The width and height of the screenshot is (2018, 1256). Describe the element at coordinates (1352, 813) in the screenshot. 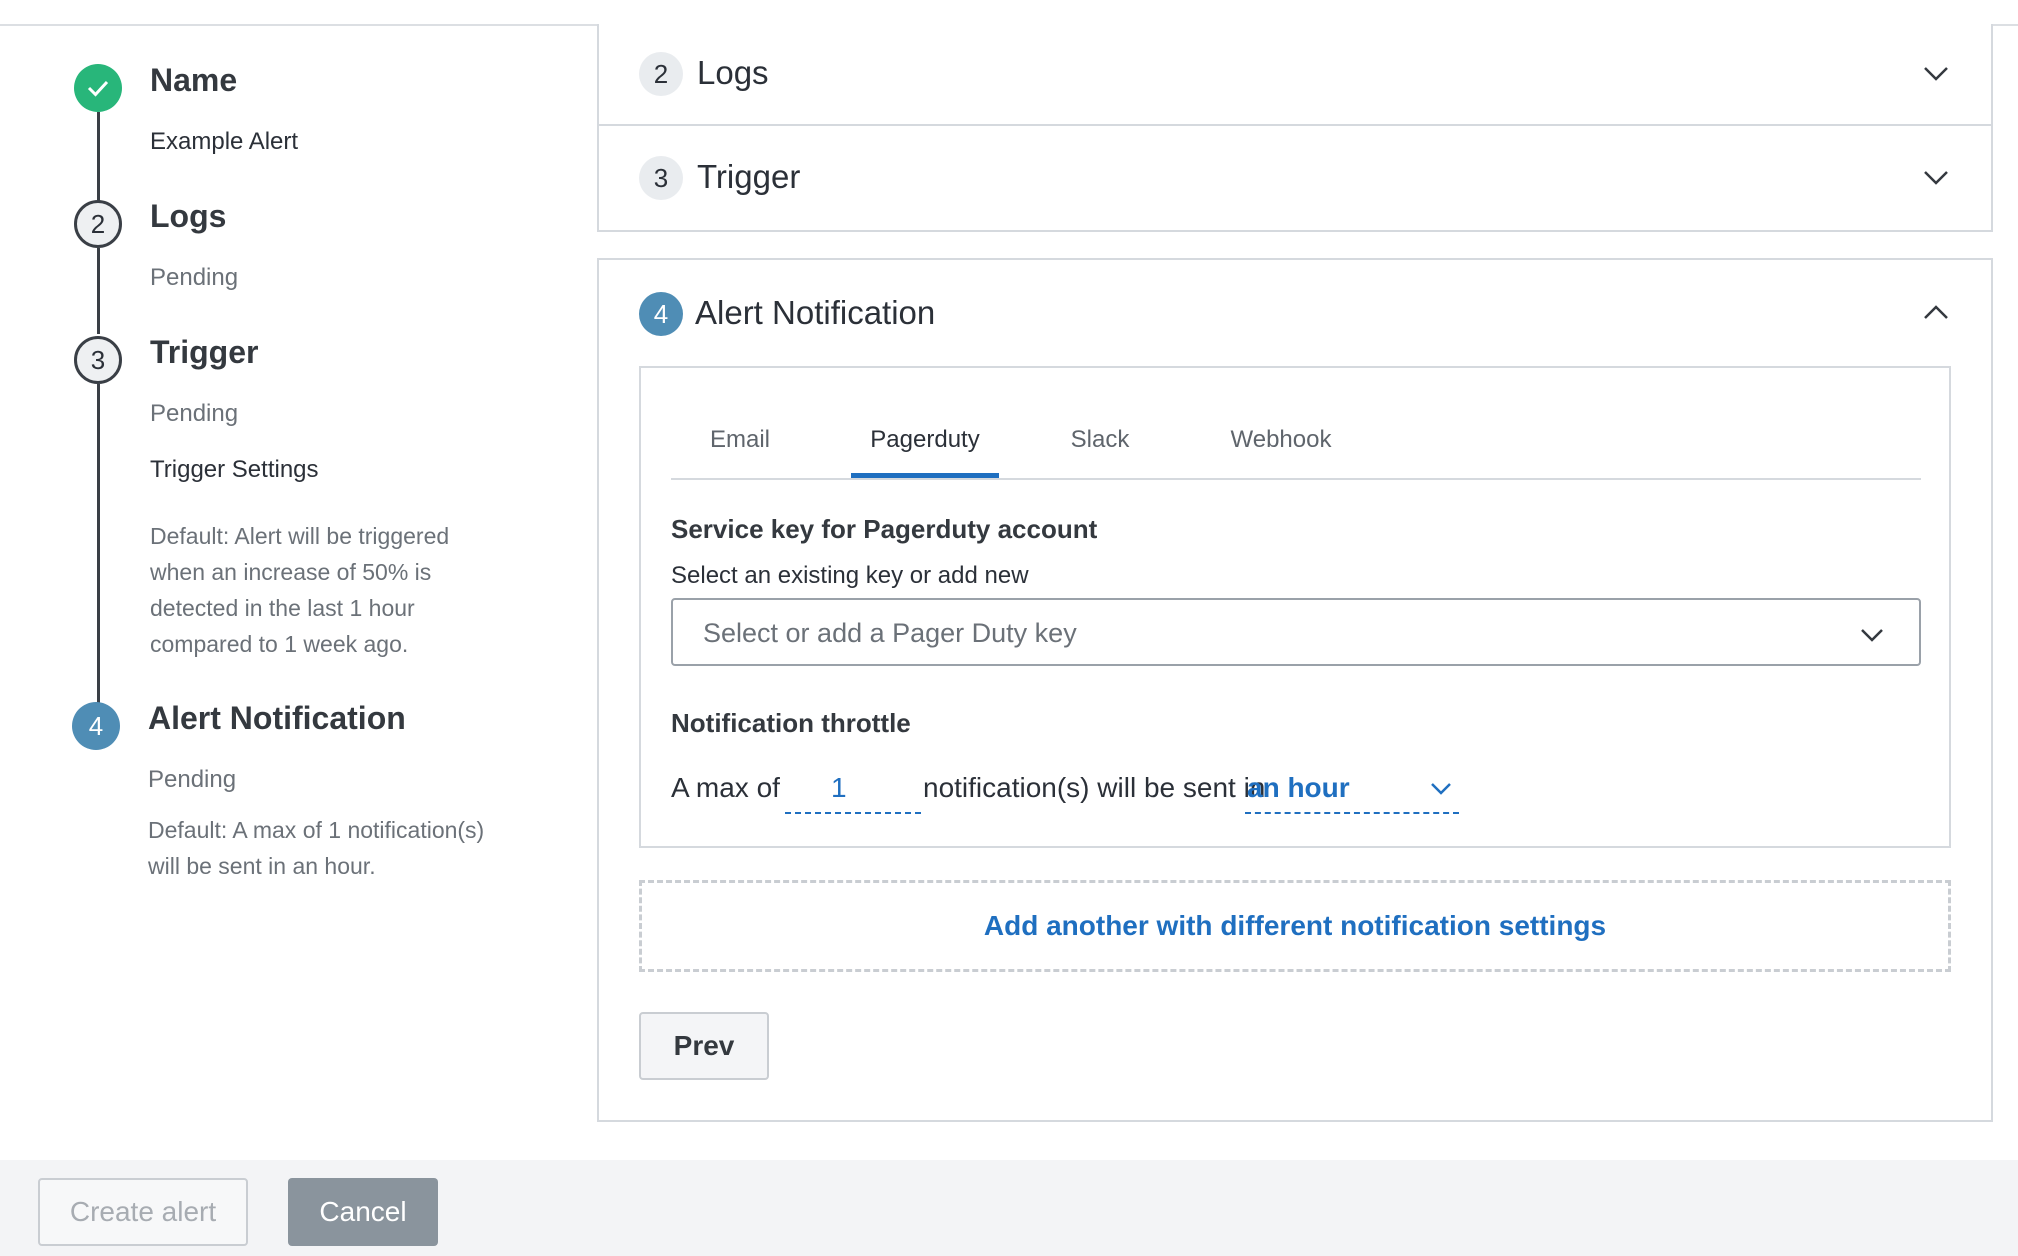

I see `throttle-period-underline` at that location.